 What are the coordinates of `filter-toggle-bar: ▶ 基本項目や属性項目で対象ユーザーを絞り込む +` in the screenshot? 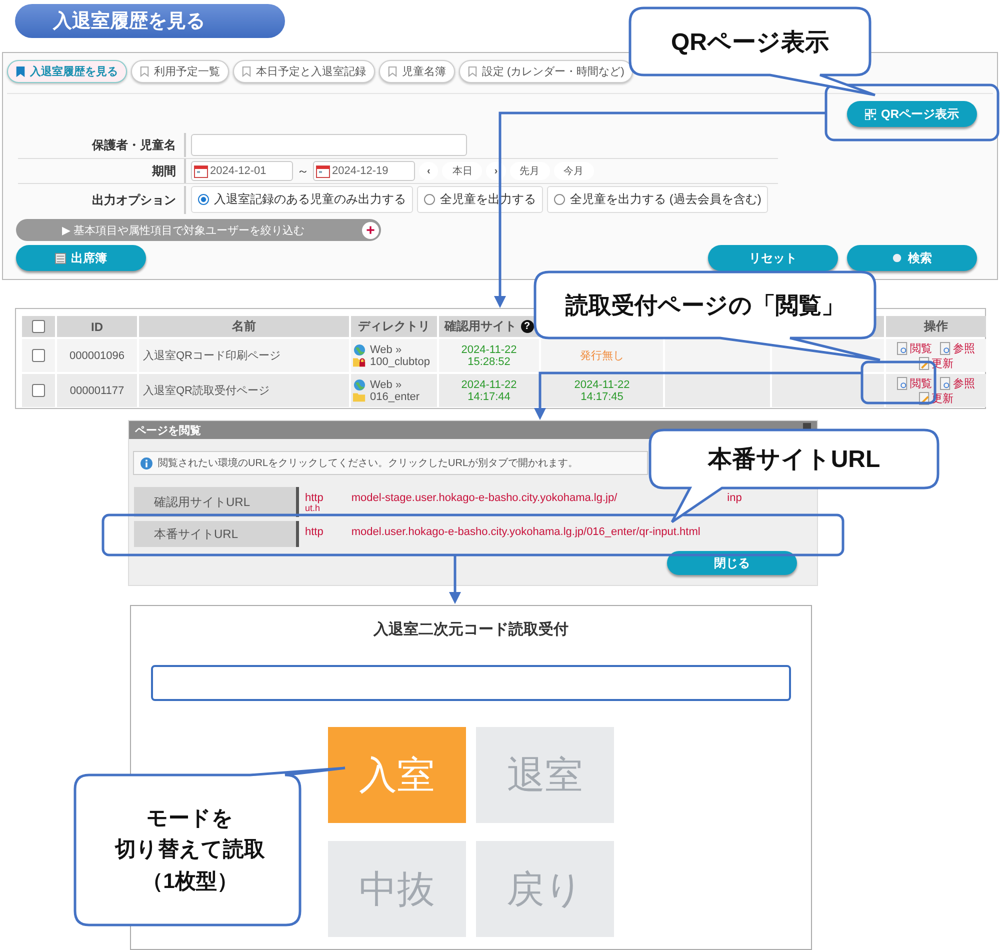 It's located at (198, 230).